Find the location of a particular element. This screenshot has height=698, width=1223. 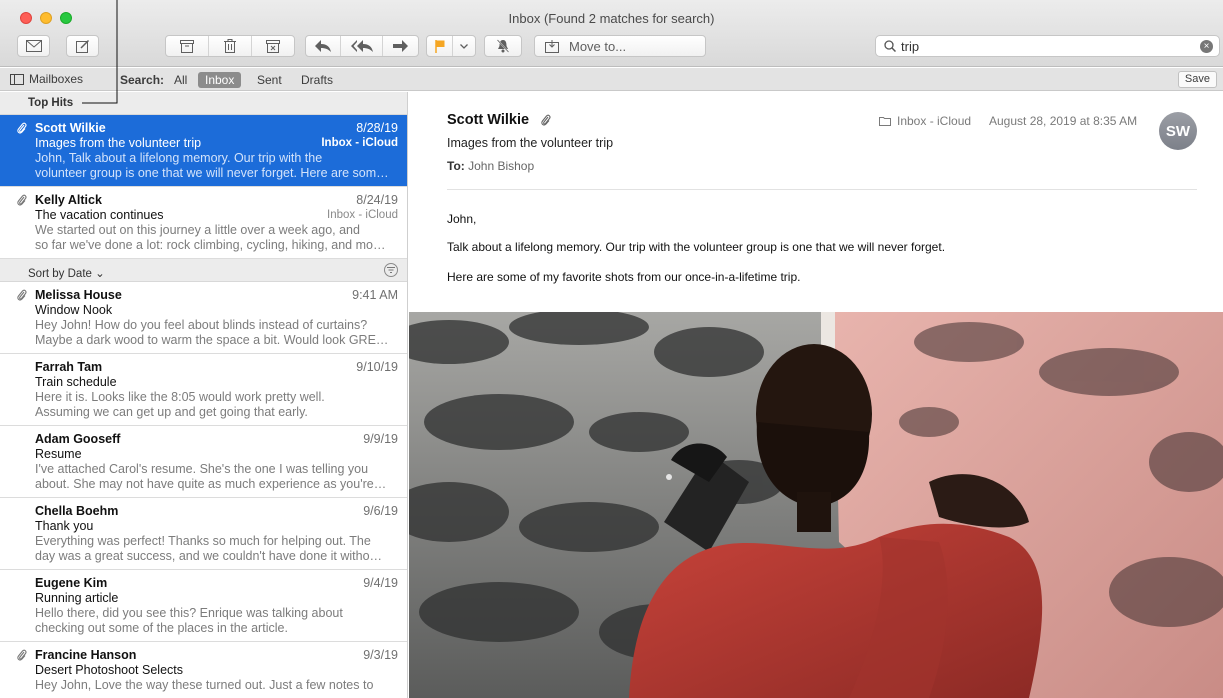

search-input: trip is located at coordinates (910, 46).